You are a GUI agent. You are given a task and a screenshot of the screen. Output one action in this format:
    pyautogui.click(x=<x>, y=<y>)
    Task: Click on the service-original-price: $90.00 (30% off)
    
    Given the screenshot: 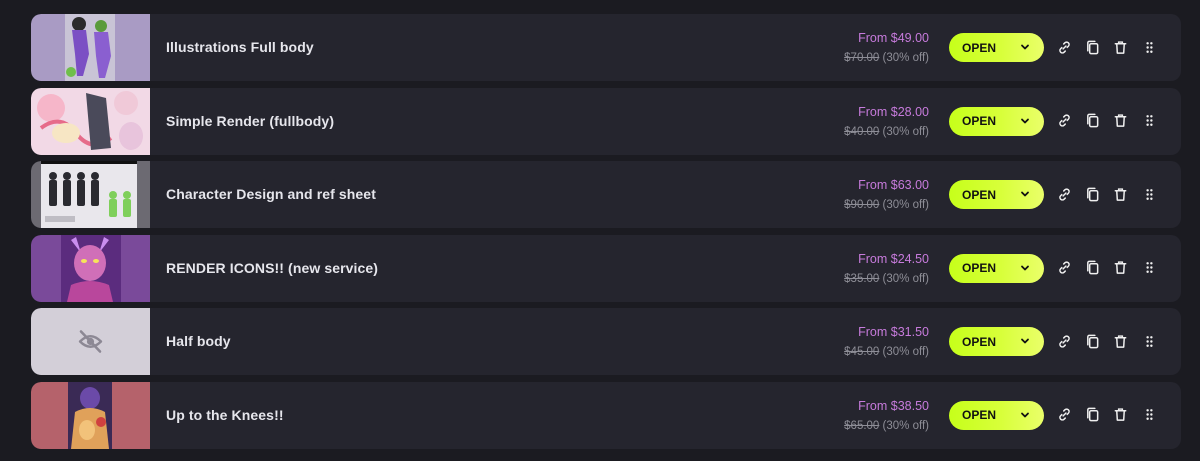 What is the action you would take?
    pyautogui.click(x=886, y=205)
    